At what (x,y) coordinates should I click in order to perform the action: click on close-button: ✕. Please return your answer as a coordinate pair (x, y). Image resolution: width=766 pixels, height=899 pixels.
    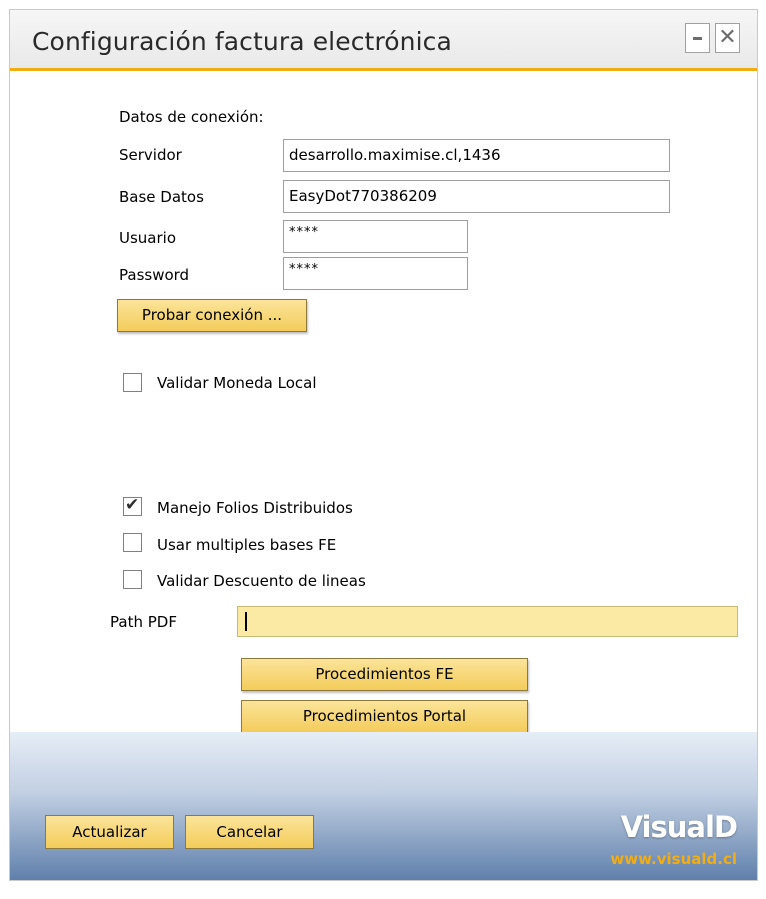
    Looking at the image, I should click on (727, 38).